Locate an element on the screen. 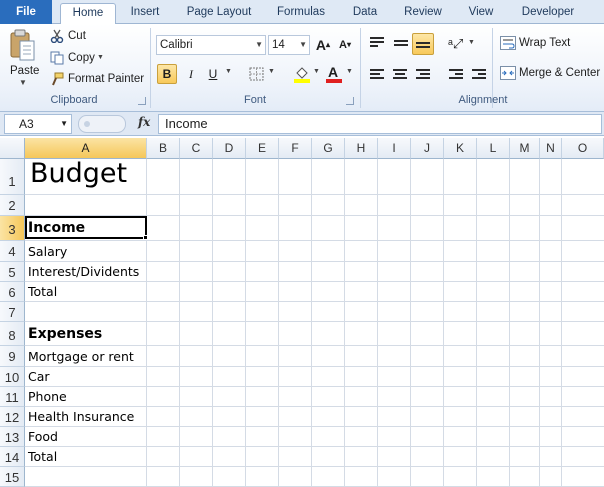  column-header-c: C is located at coordinates (196, 148).